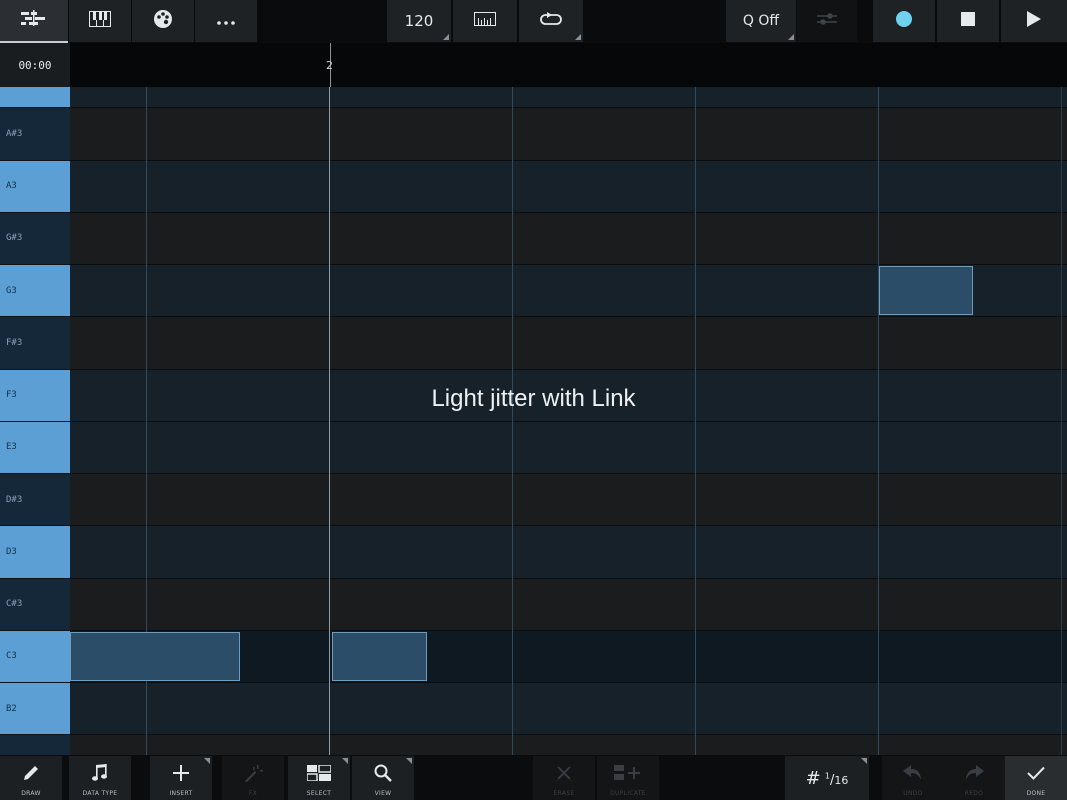  I want to click on sliders-icon, so click(827, 21).